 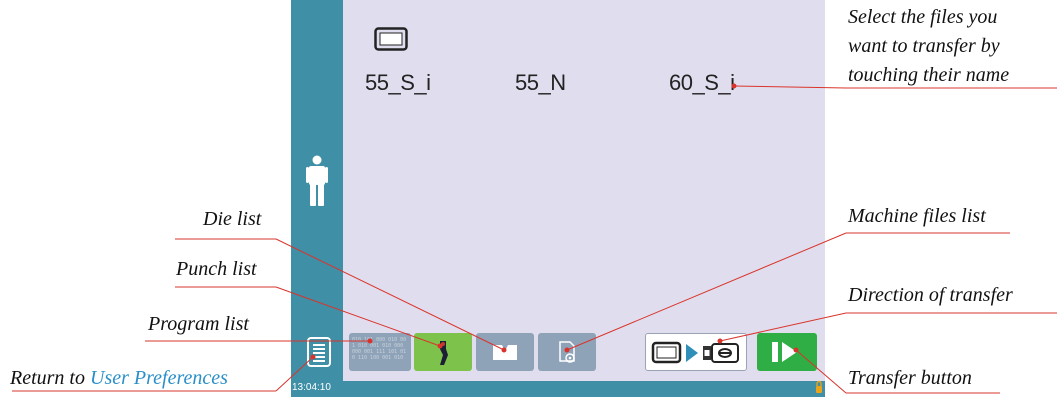 I want to click on annotation-return: Return to User Preferences, so click(x=119, y=378).